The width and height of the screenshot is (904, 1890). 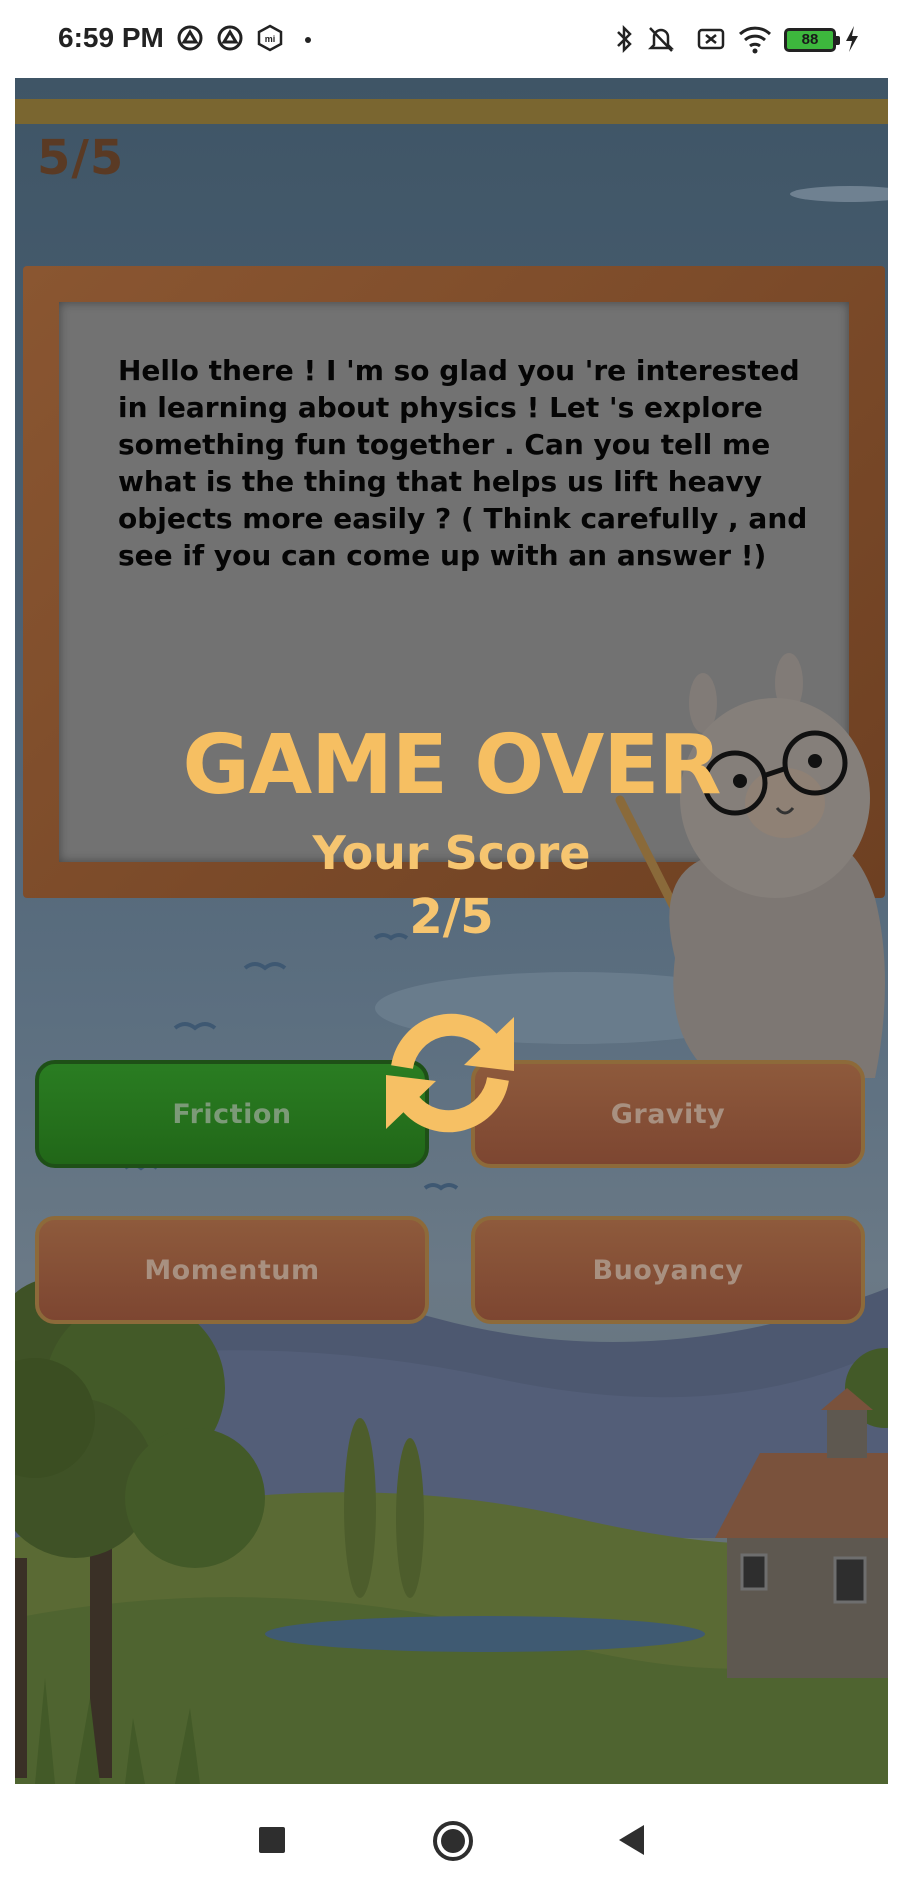 What do you see at coordinates (451, 765) in the screenshot?
I see `game-over-title: GAME OVER` at bounding box center [451, 765].